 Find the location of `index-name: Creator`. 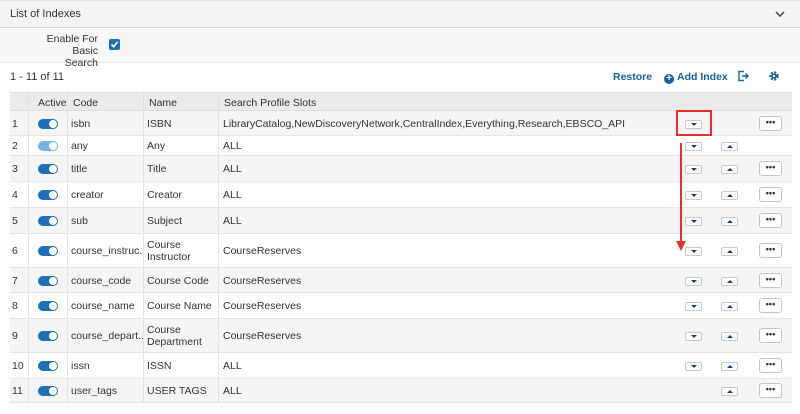

index-name: Creator is located at coordinates (164, 195).